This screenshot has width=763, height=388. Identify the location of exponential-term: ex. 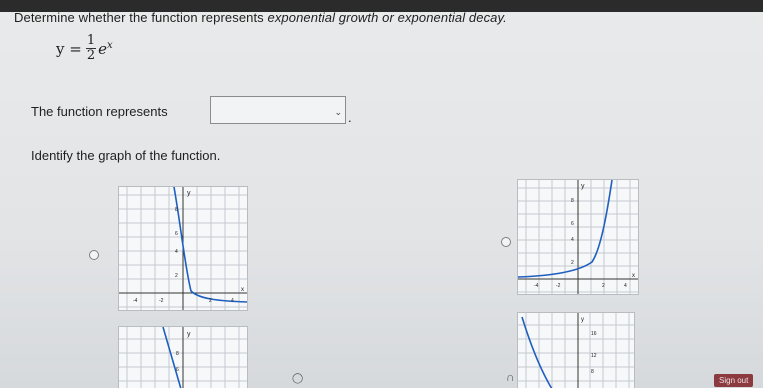
(105, 49).